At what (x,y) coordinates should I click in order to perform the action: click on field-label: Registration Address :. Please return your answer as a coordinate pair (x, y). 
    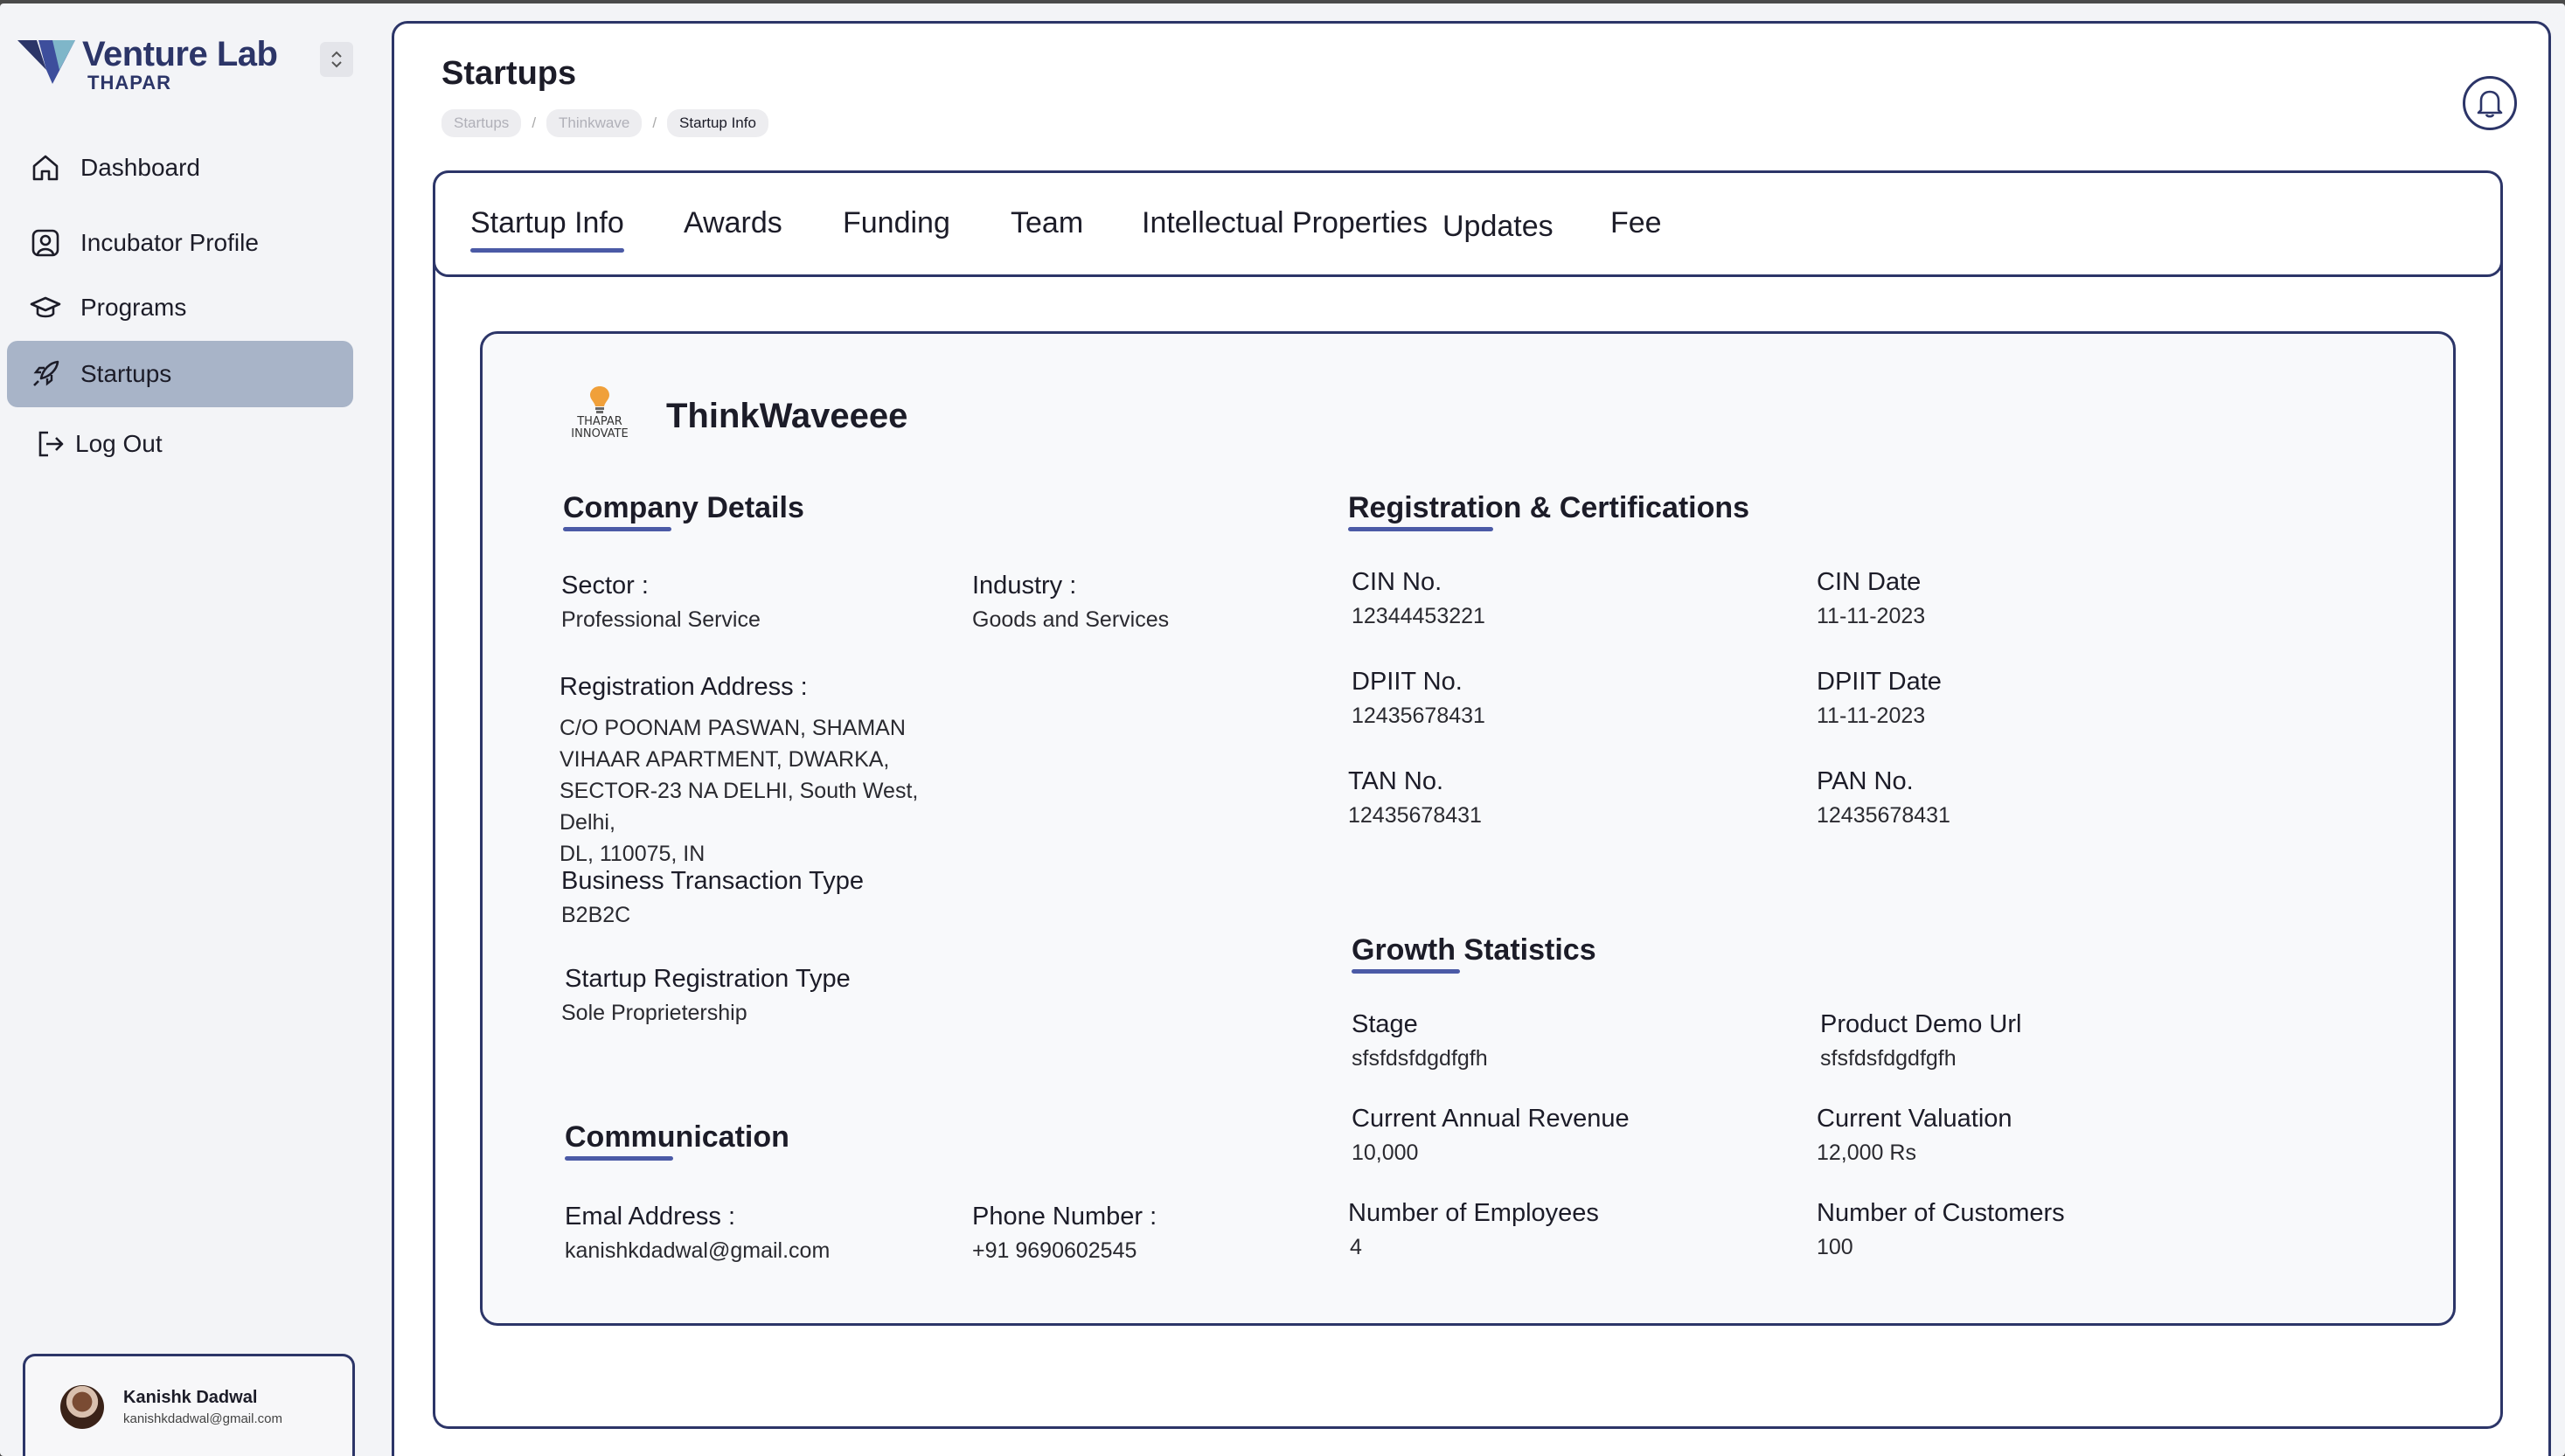
    Looking at the image, I should click on (684, 687).